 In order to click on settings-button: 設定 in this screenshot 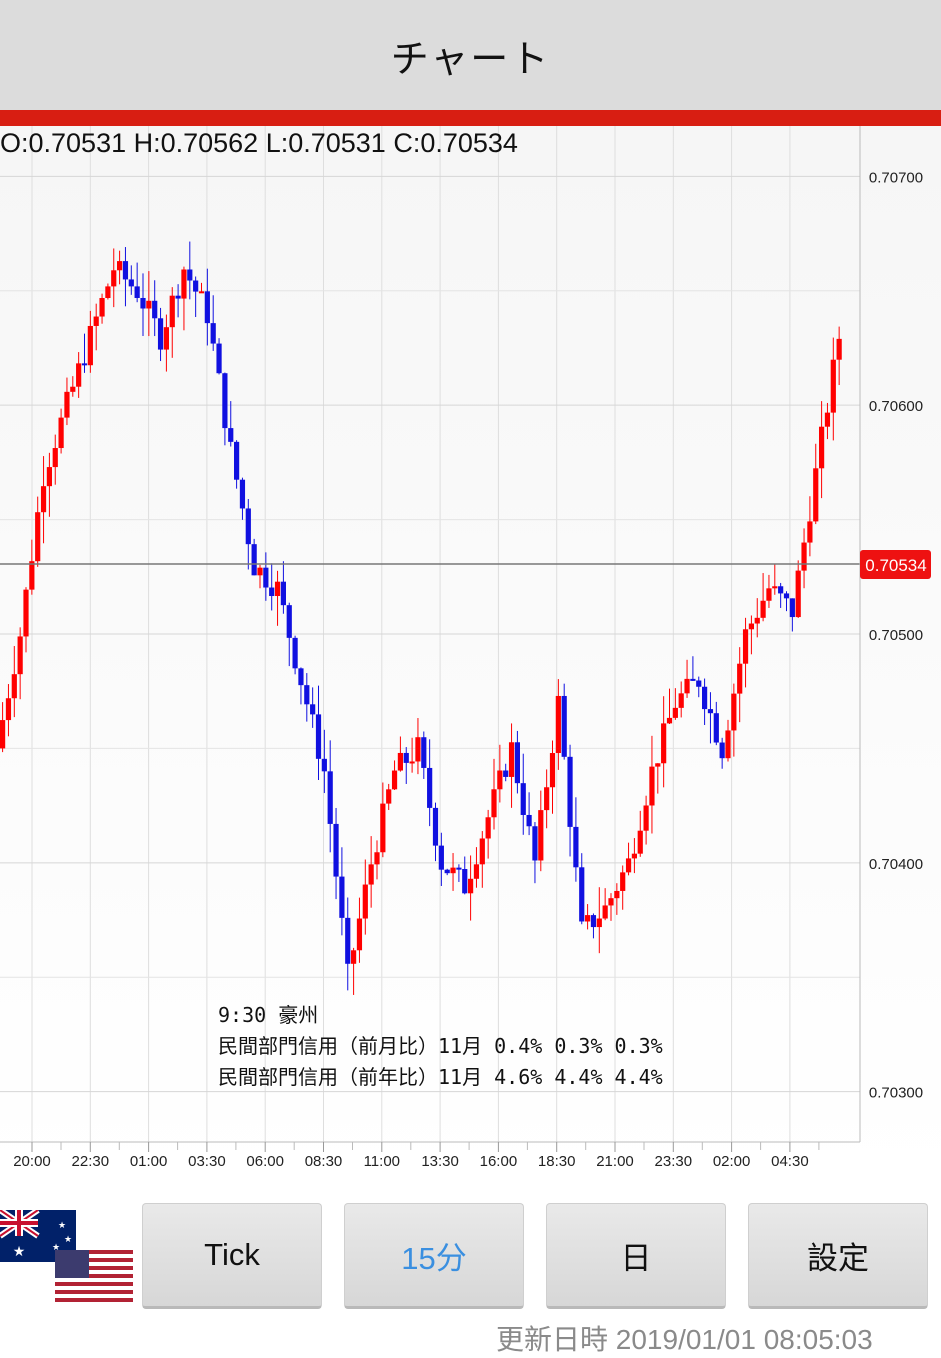, I will do `click(838, 1256)`.